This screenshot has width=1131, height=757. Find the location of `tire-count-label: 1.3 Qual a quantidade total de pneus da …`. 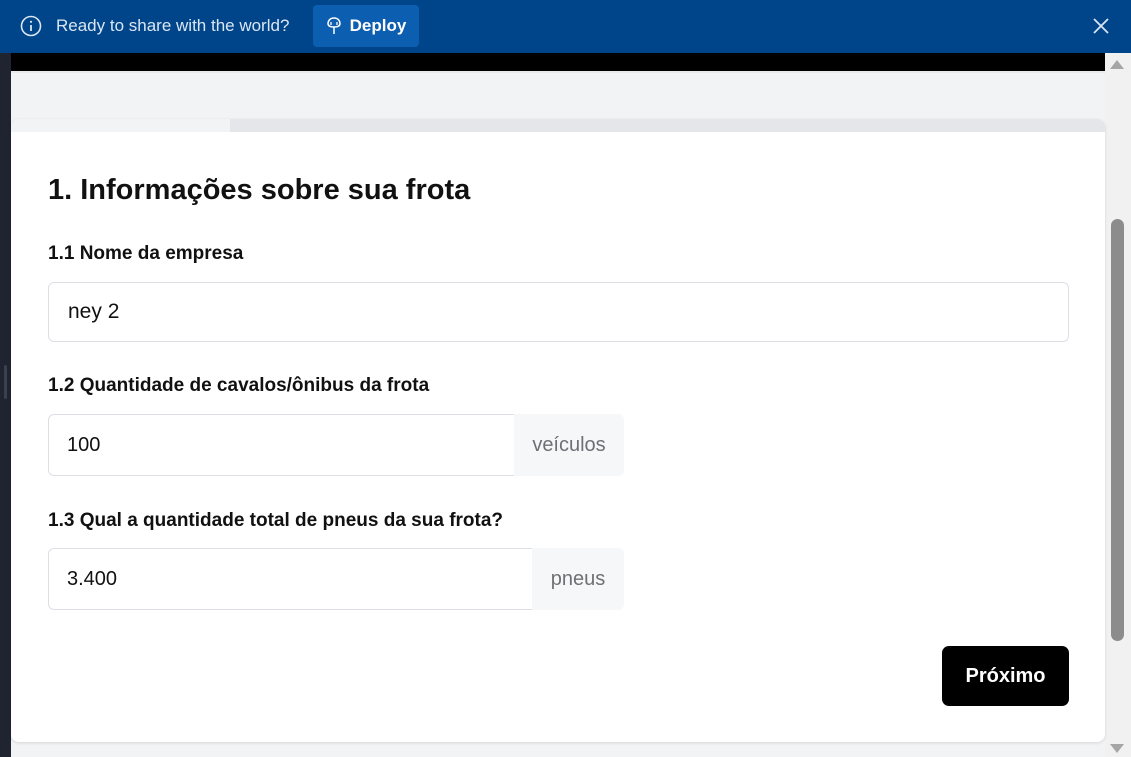

tire-count-label: 1.3 Qual a quantidade total de pneus da … is located at coordinates (276, 520).